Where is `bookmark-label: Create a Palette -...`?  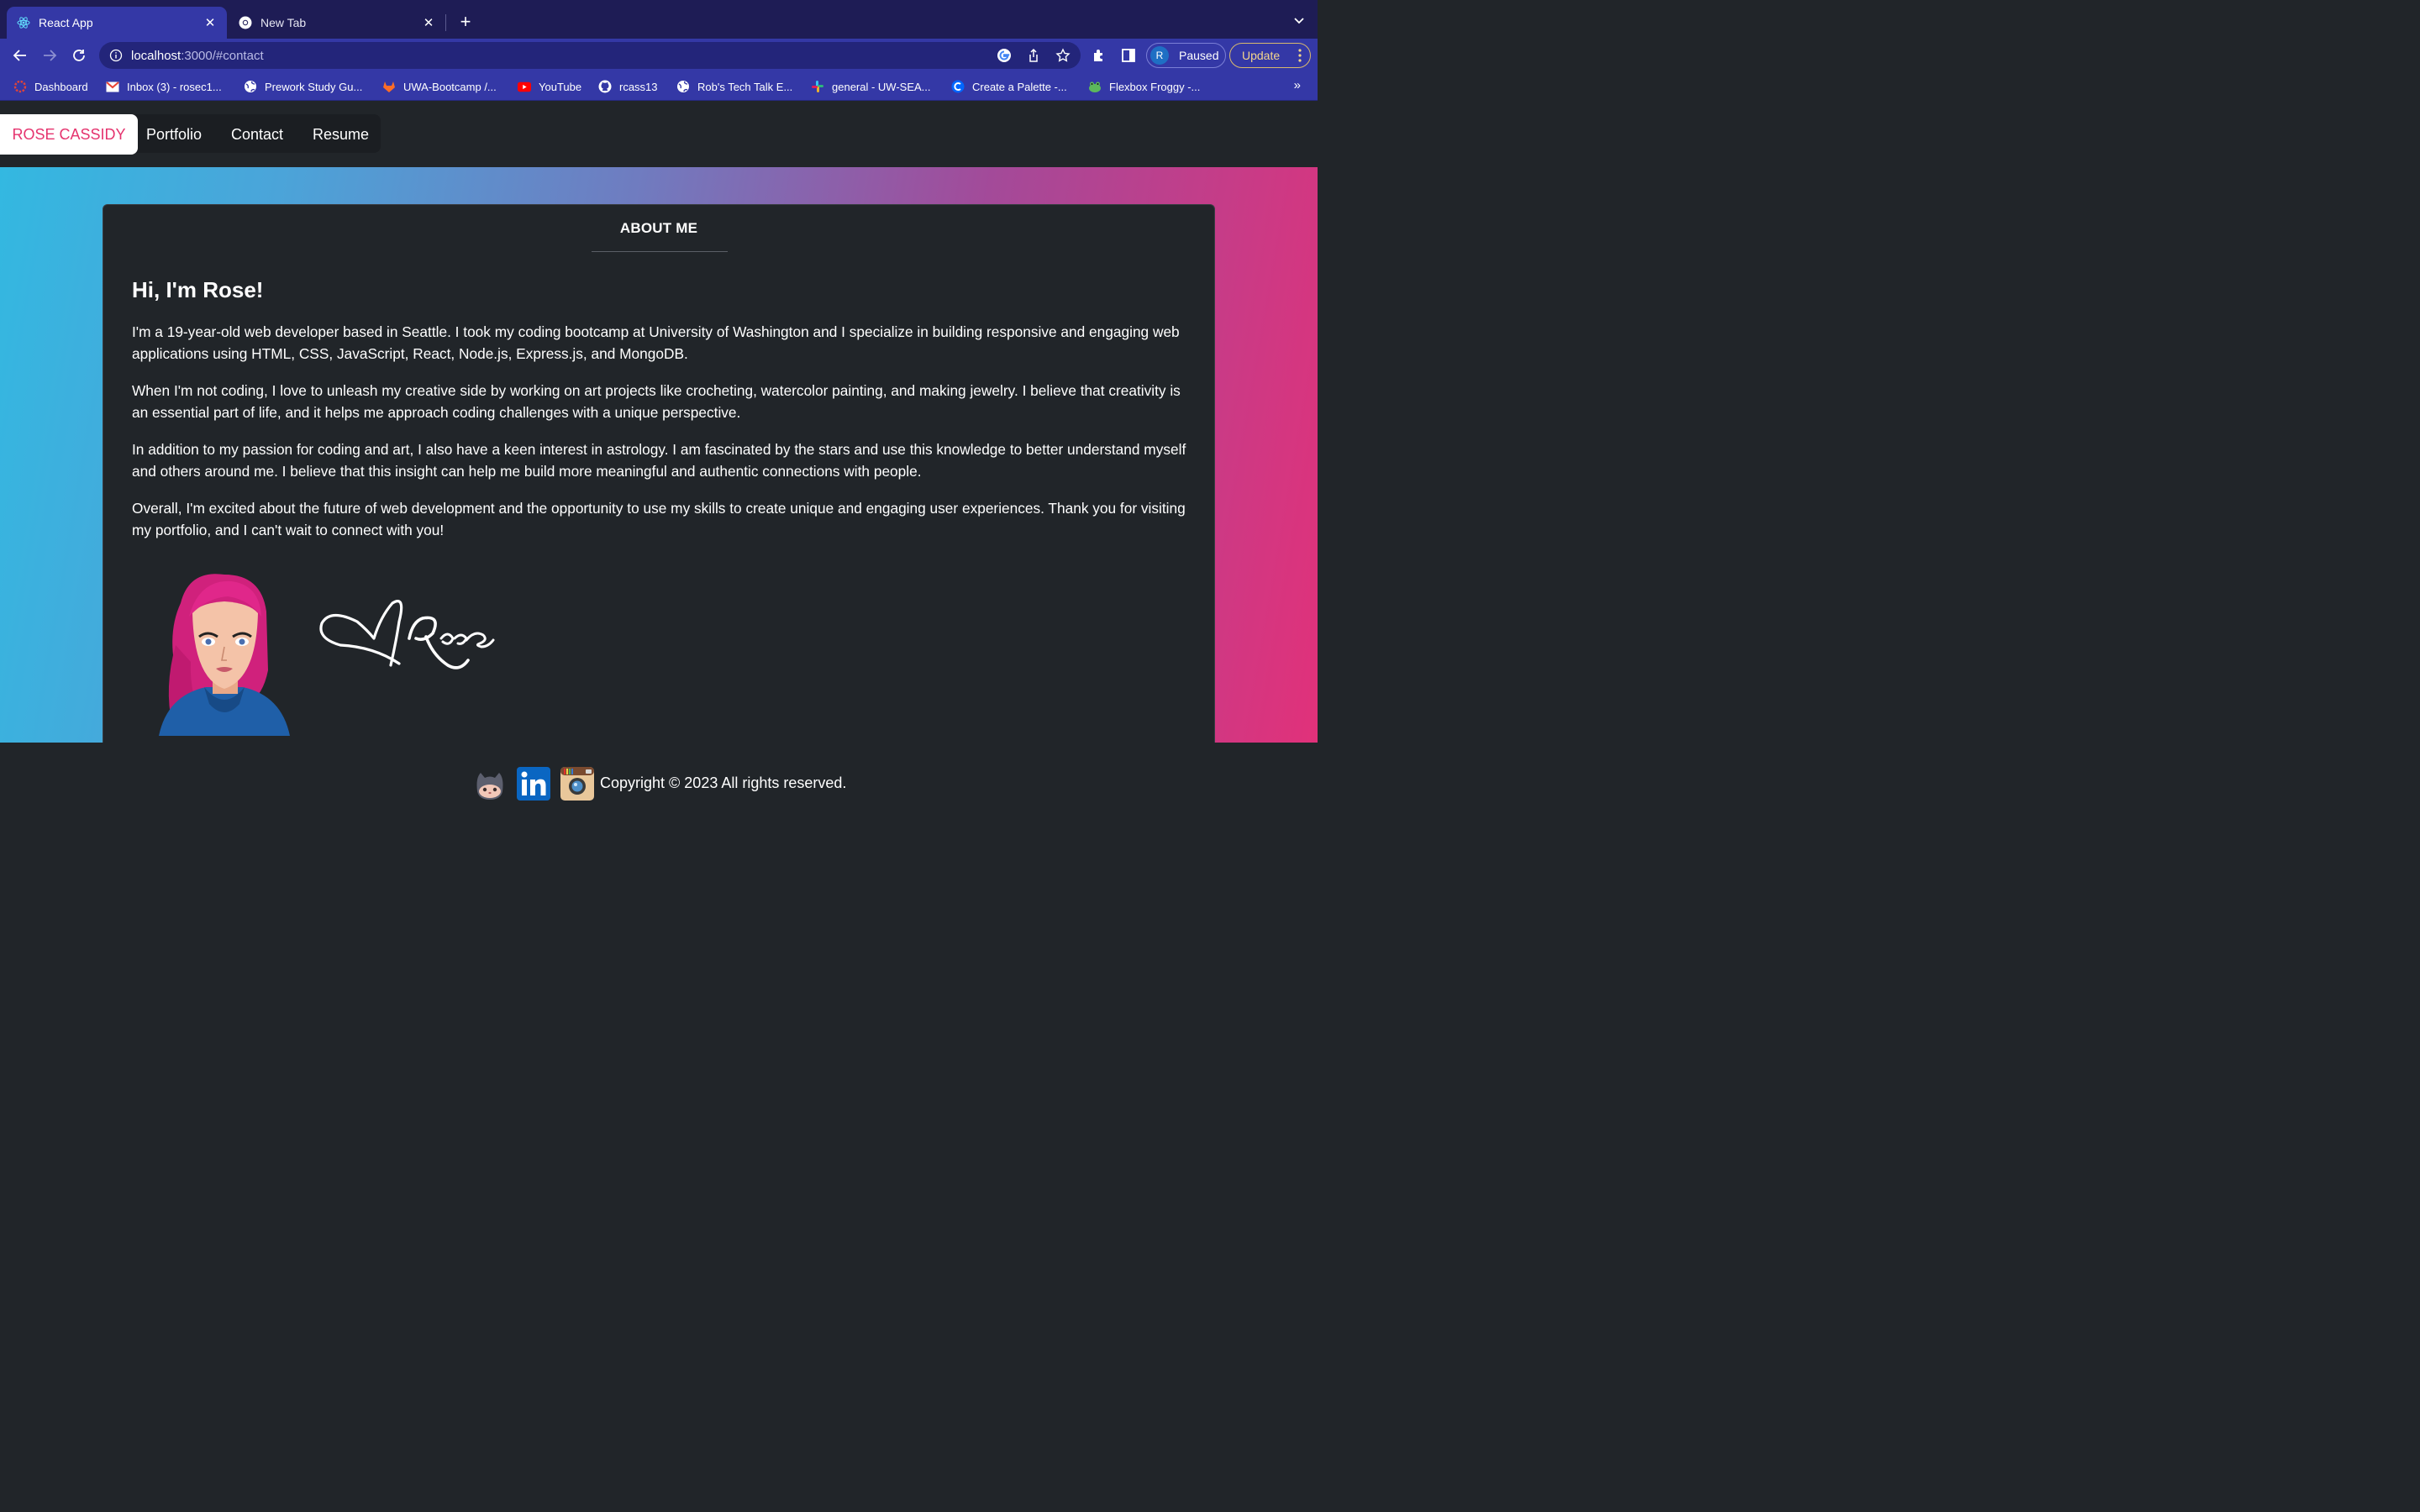
bookmark-label: Create a Palette -... is located at coordinates (1020, 86).